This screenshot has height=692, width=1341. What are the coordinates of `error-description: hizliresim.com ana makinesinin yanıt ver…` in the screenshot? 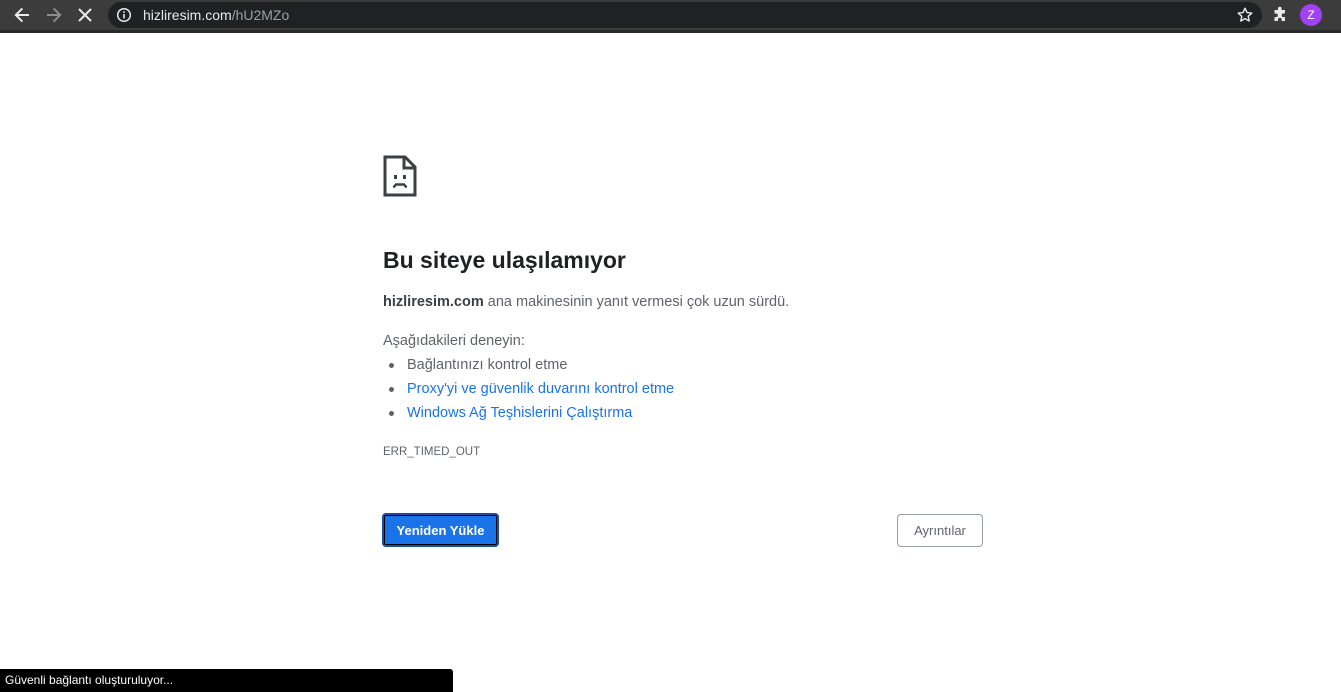 It's located at (586, 302).